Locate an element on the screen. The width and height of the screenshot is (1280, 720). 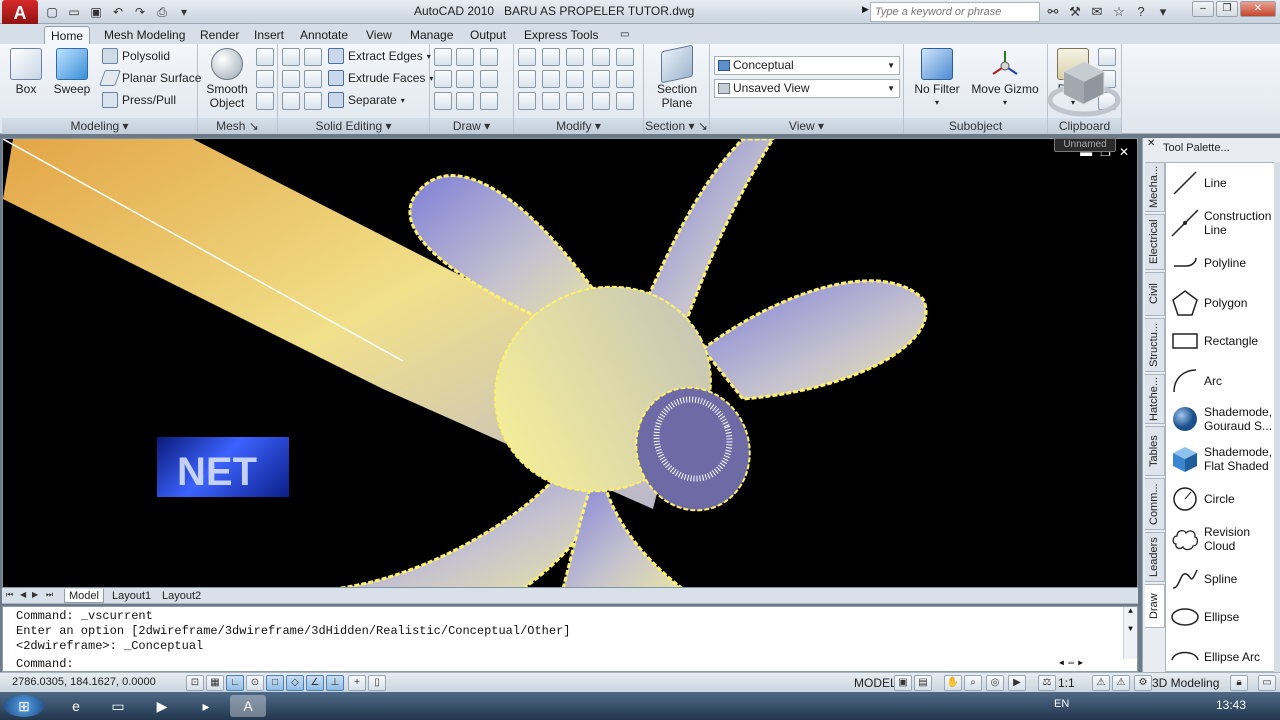
solid-editing-panel-title: Solid Editing ▾ is located at coordinates (353, 126).